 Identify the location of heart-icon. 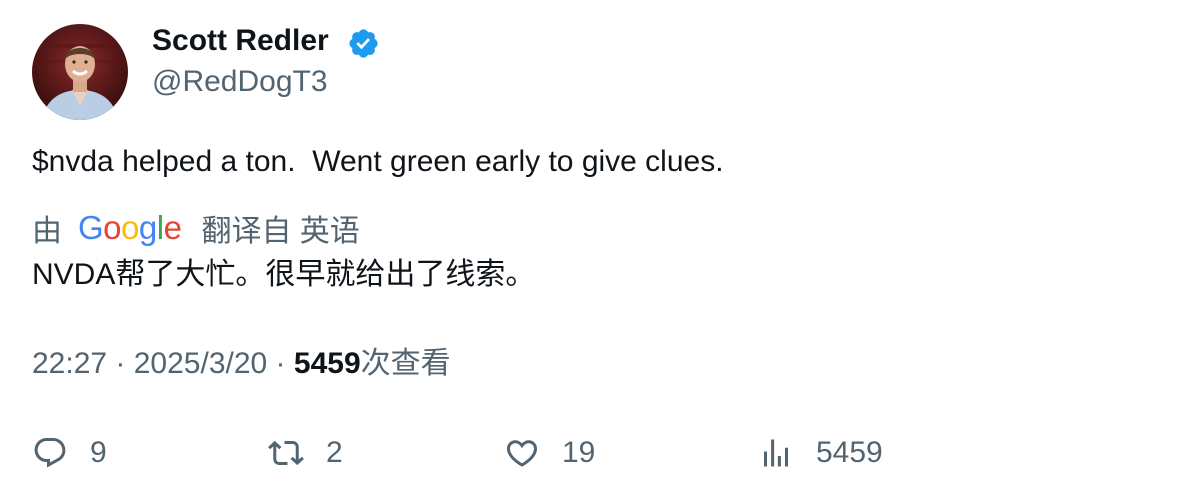
(522, 453).